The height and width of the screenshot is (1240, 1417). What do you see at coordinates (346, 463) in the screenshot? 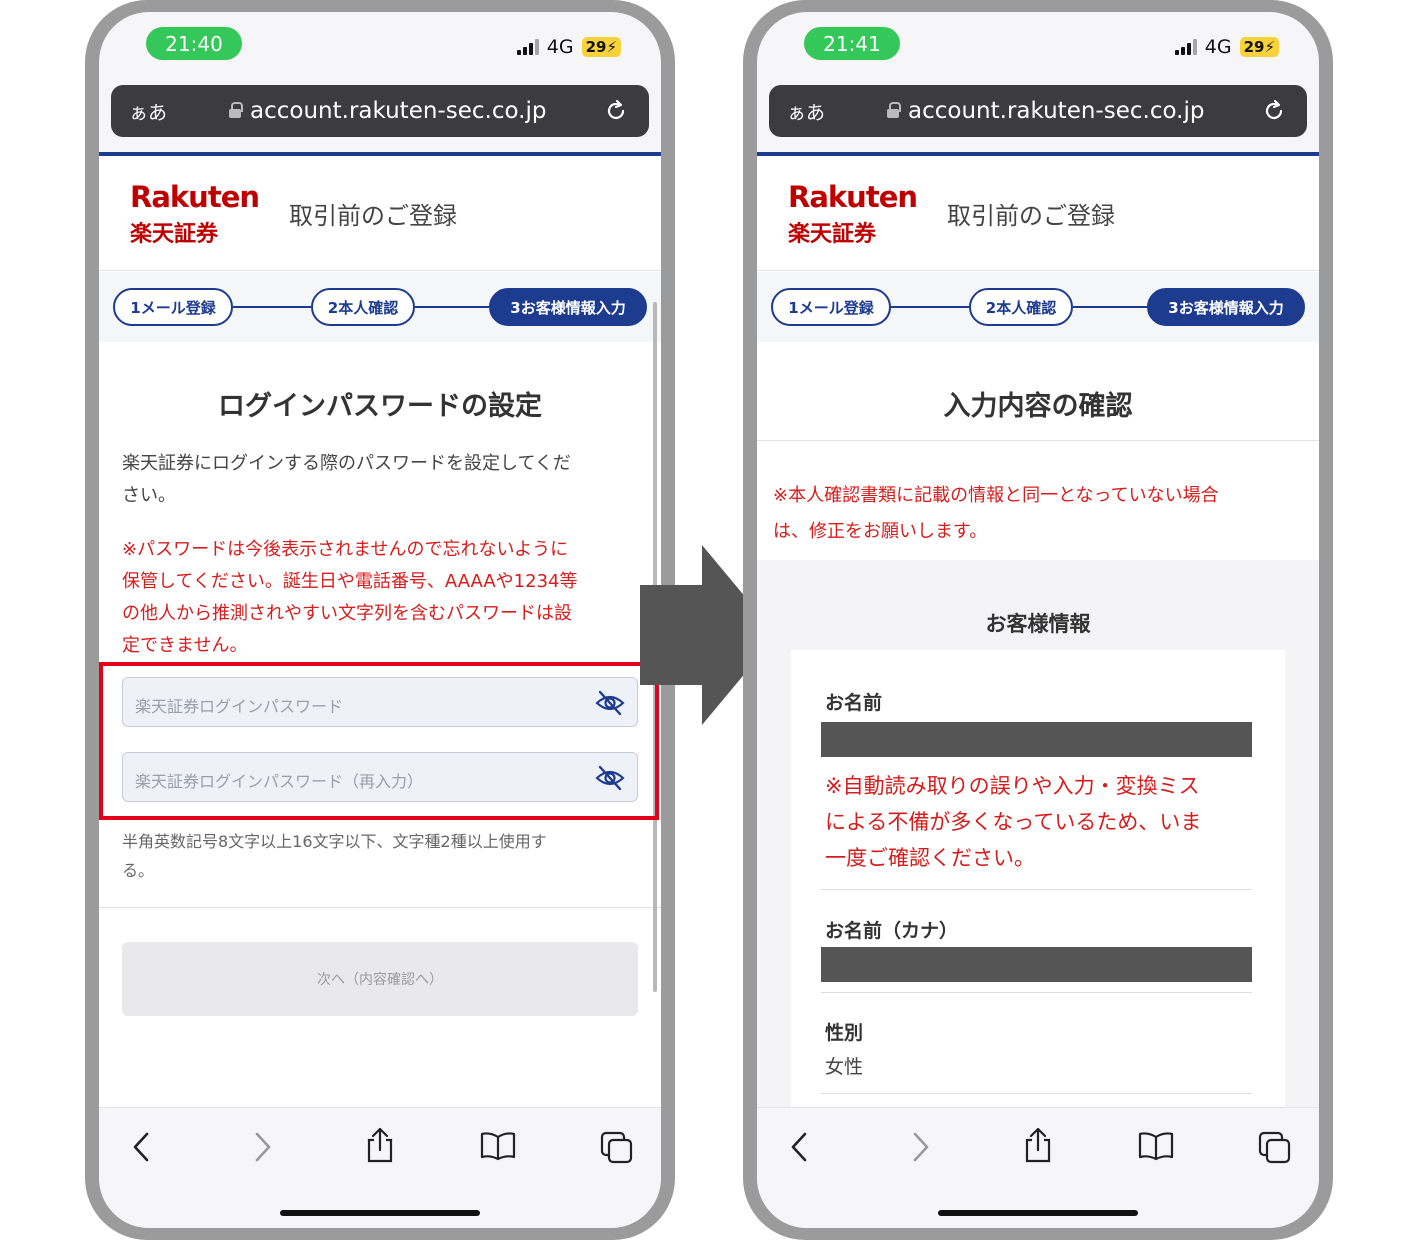
I see `intro-text-line: 楽天証券にログインする際のパスワードを設定してくだ` at bounding box center [346, 463].